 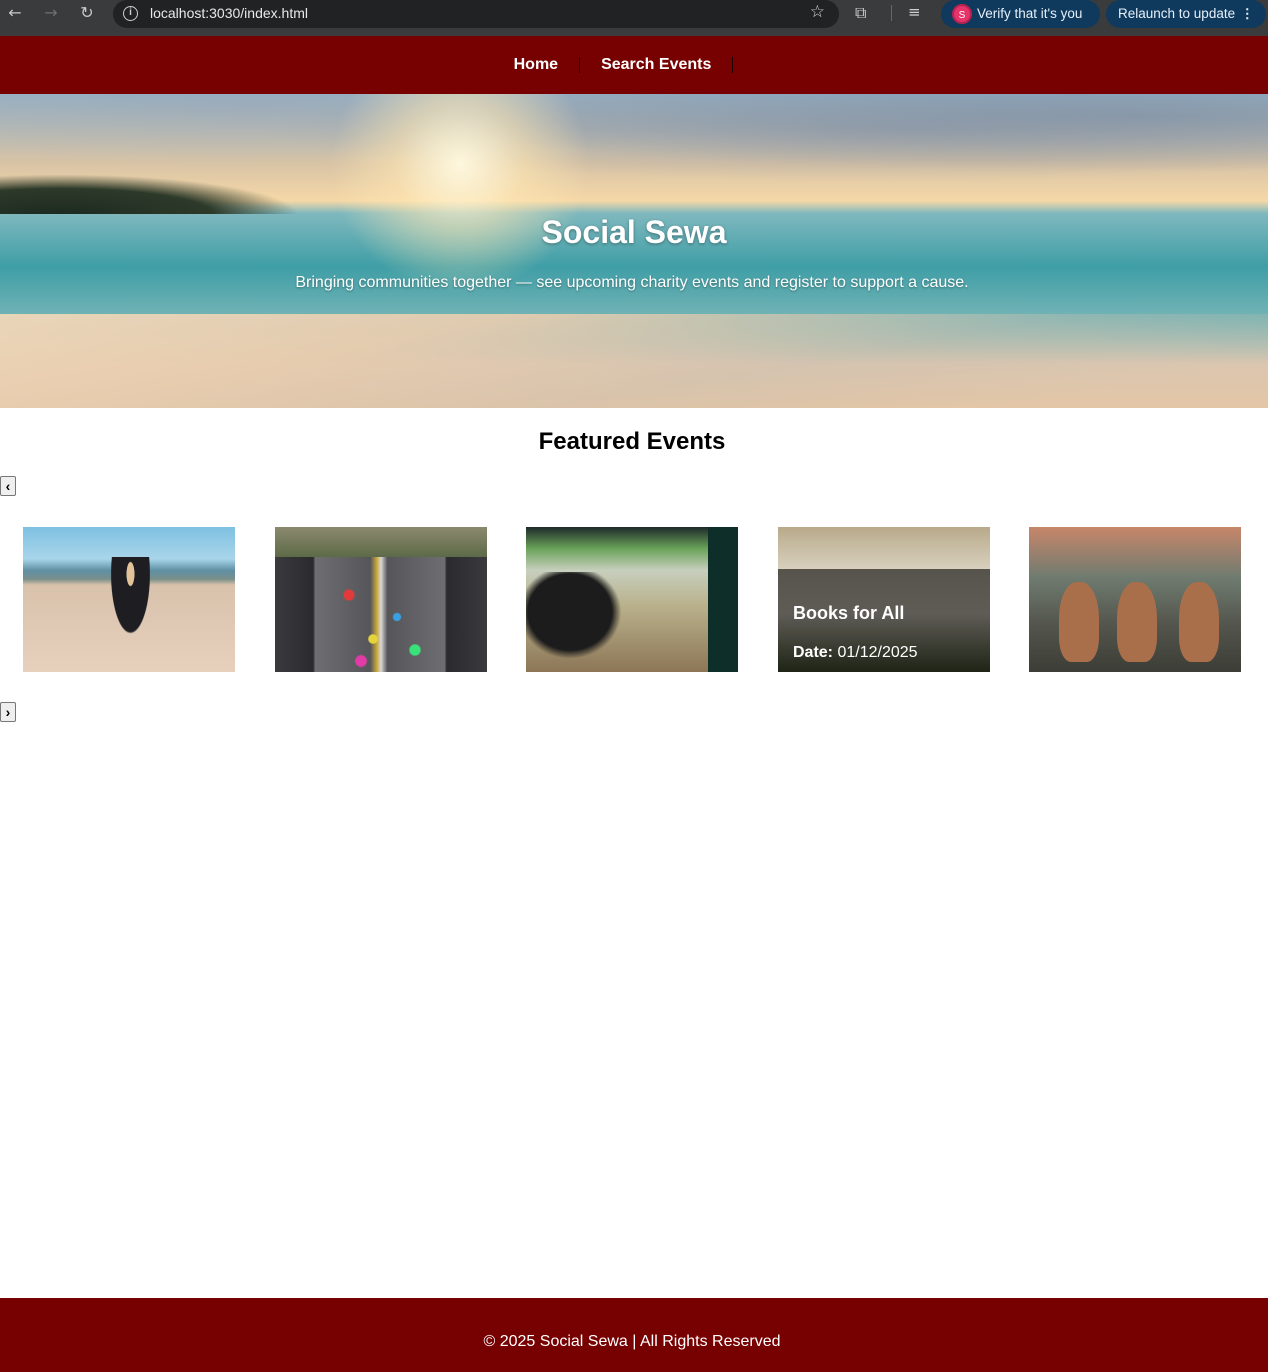 What do you see at coordinates (813, 652) in the screenshot?
I see `event-date-label: Date:` at bounding box center [813, 652].